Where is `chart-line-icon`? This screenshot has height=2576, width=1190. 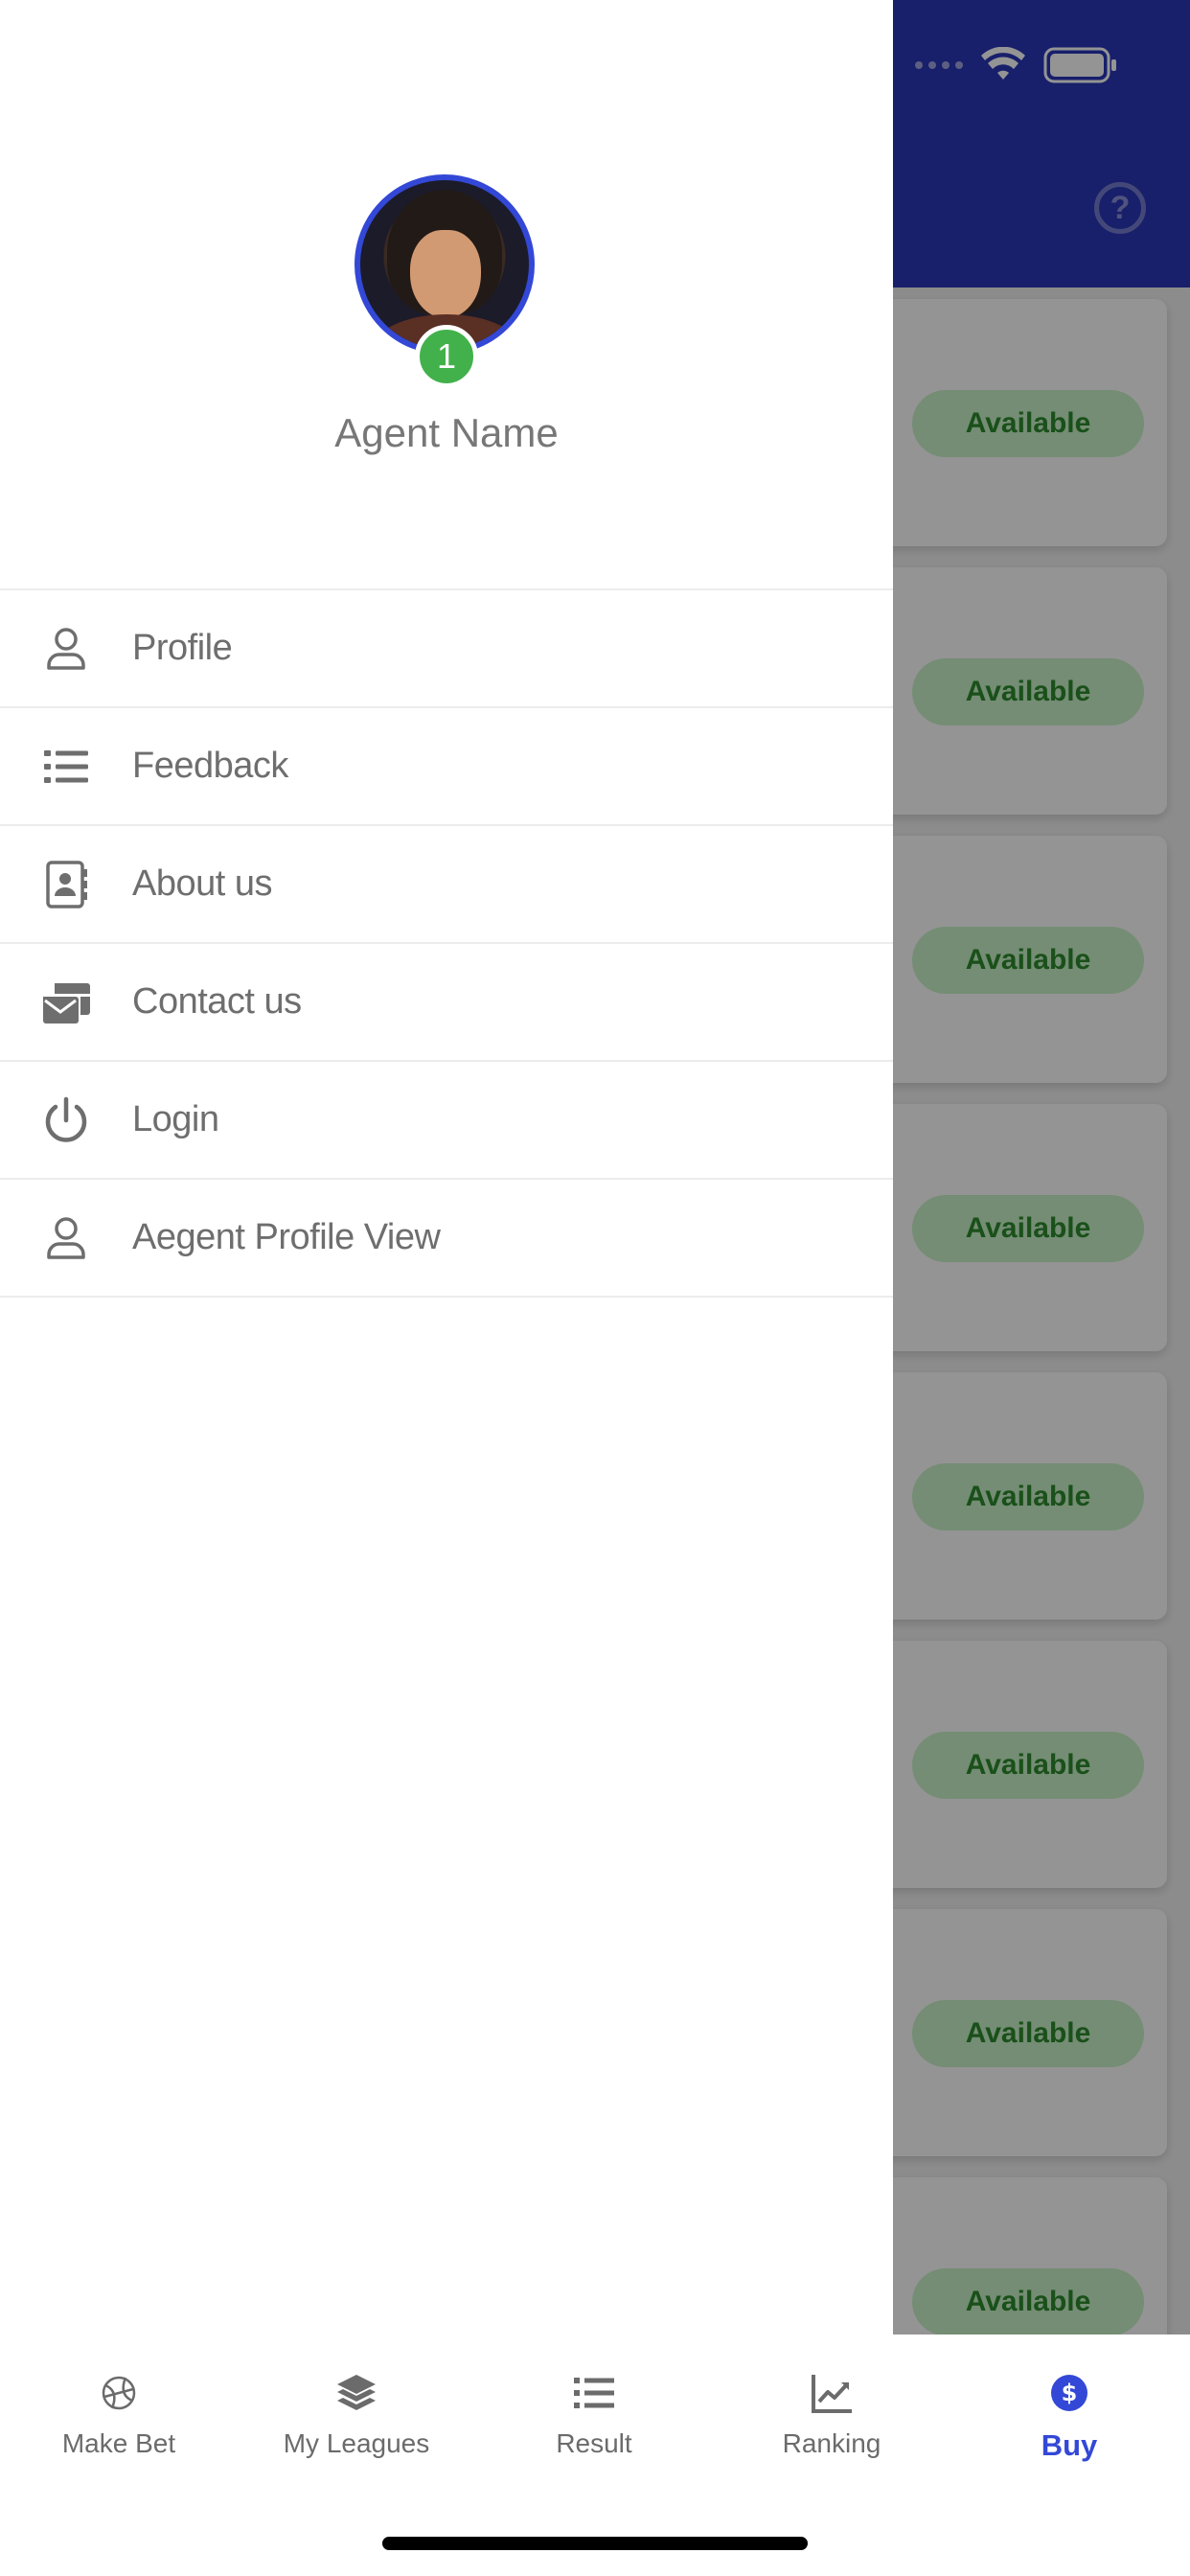
chart-line-icon is located at coordinates (832, 2394).